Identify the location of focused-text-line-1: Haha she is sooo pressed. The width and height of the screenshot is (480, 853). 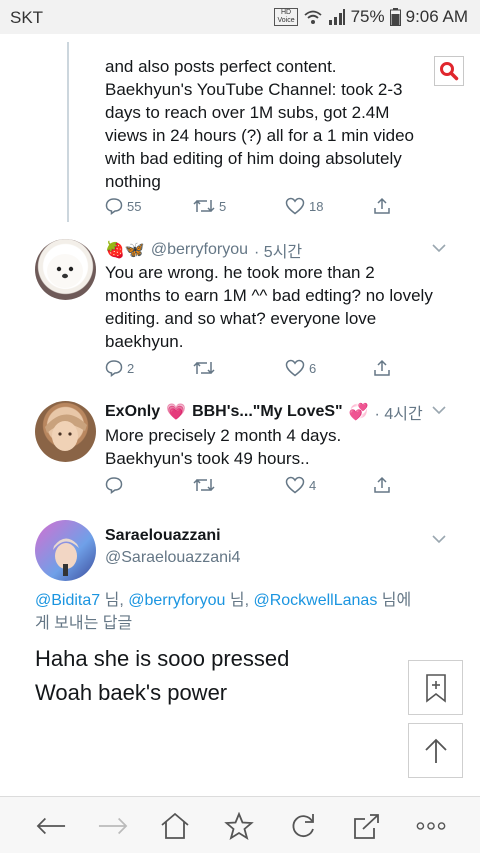
(162, 658).